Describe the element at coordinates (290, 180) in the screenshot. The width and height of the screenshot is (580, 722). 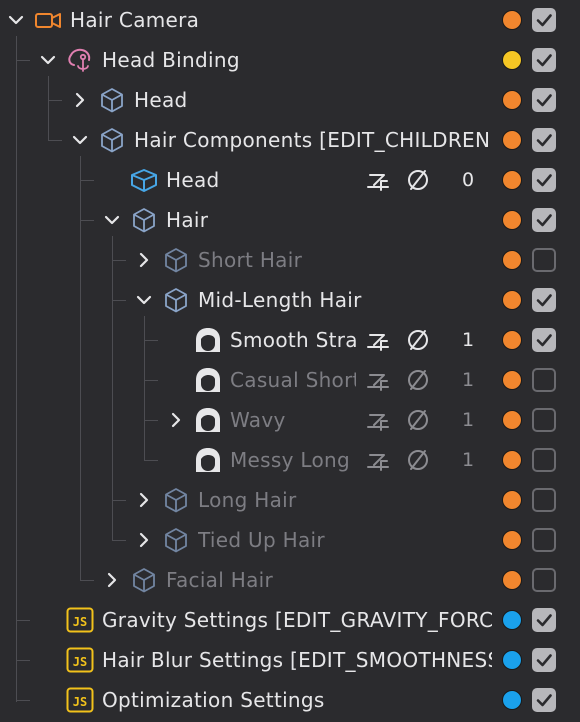
I see `head-mesh-row: Head 0` at that location.